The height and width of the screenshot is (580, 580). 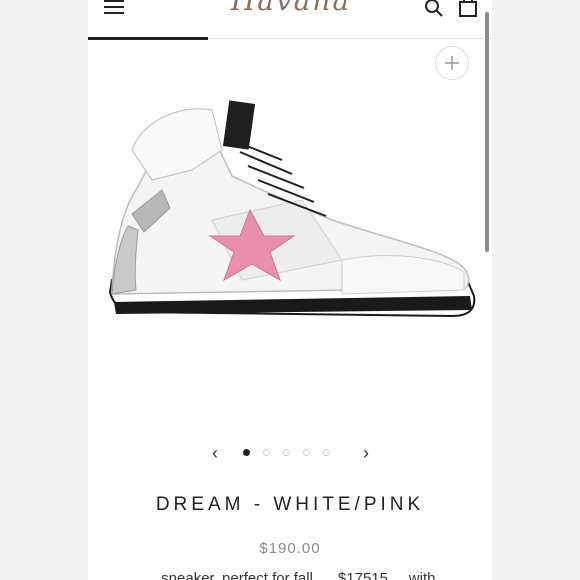 What do you see at coordinates (290, 548) in the screenshot?
I see `product-price: $190.00` at bounding box center [290, 548].